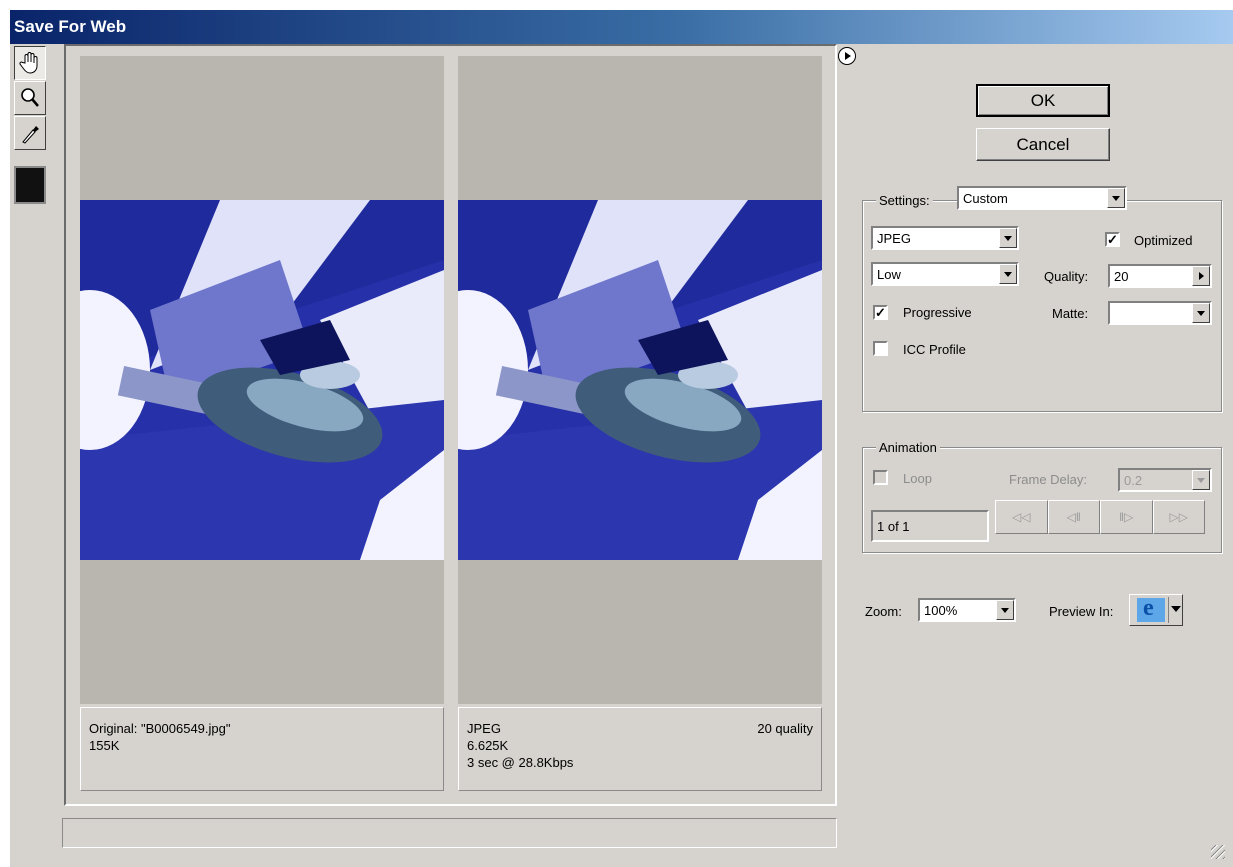 The image size is (1233, 867). Describe the element at coordinates (1070, 313) in the screenshot. I see `matte-label: Matte:` at that location.